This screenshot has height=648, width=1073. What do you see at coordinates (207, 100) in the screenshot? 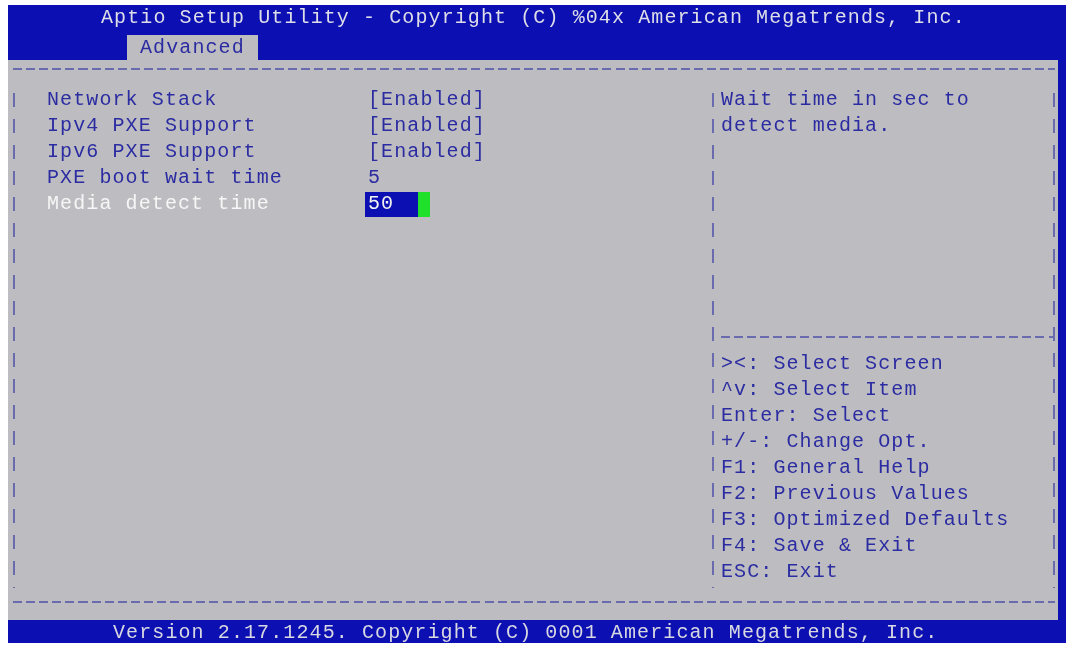
I see `setting-label: Network Stack` at bounding box center [207, 100].